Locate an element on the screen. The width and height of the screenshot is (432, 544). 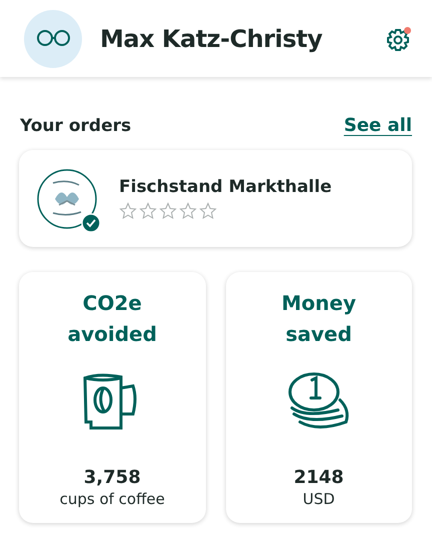
stat-value: 3,758 is located at coordinates (112, 477).